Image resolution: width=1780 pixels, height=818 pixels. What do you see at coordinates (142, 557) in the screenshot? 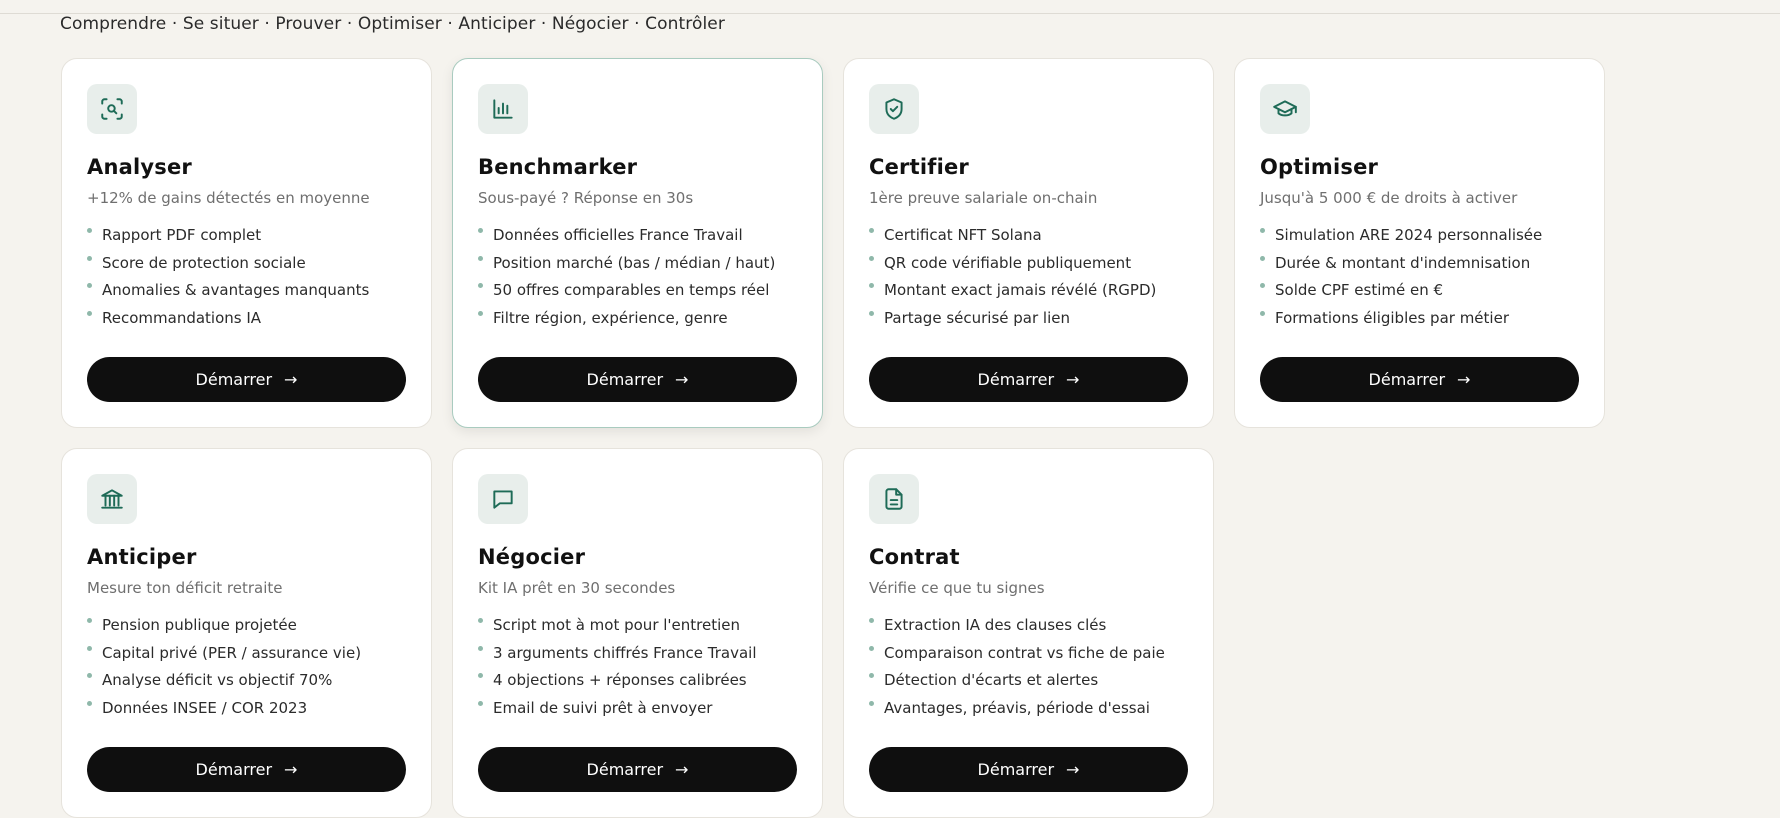
I see `card-title: Anticiper` at bounding box center [142, 557].